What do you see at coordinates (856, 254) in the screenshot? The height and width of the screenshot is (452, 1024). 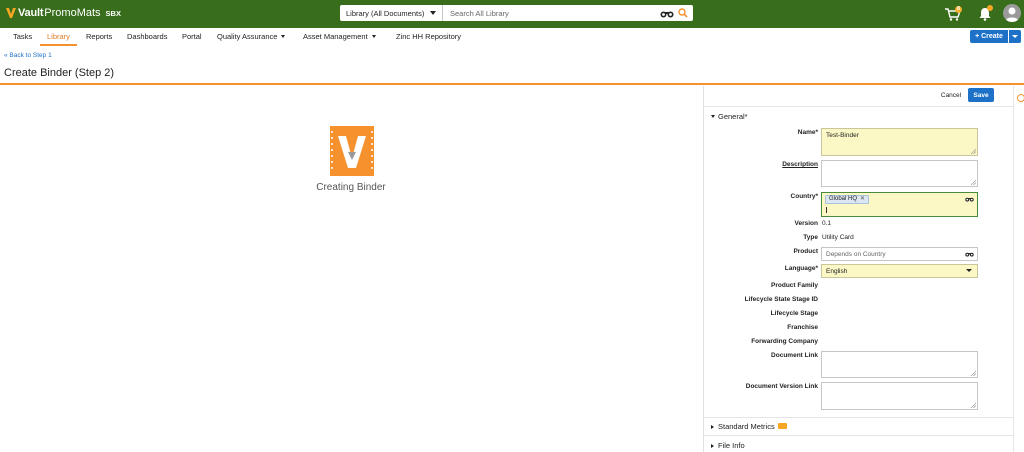 I see `product-placeholder: Depends on Country` at bounding box center [856, 254].